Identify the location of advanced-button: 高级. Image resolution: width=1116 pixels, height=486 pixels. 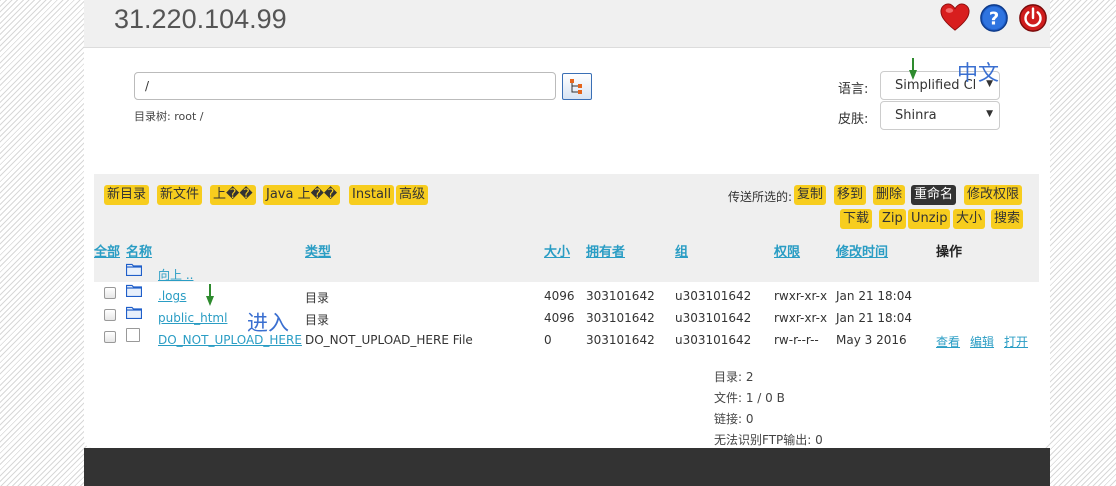
(412, 195).